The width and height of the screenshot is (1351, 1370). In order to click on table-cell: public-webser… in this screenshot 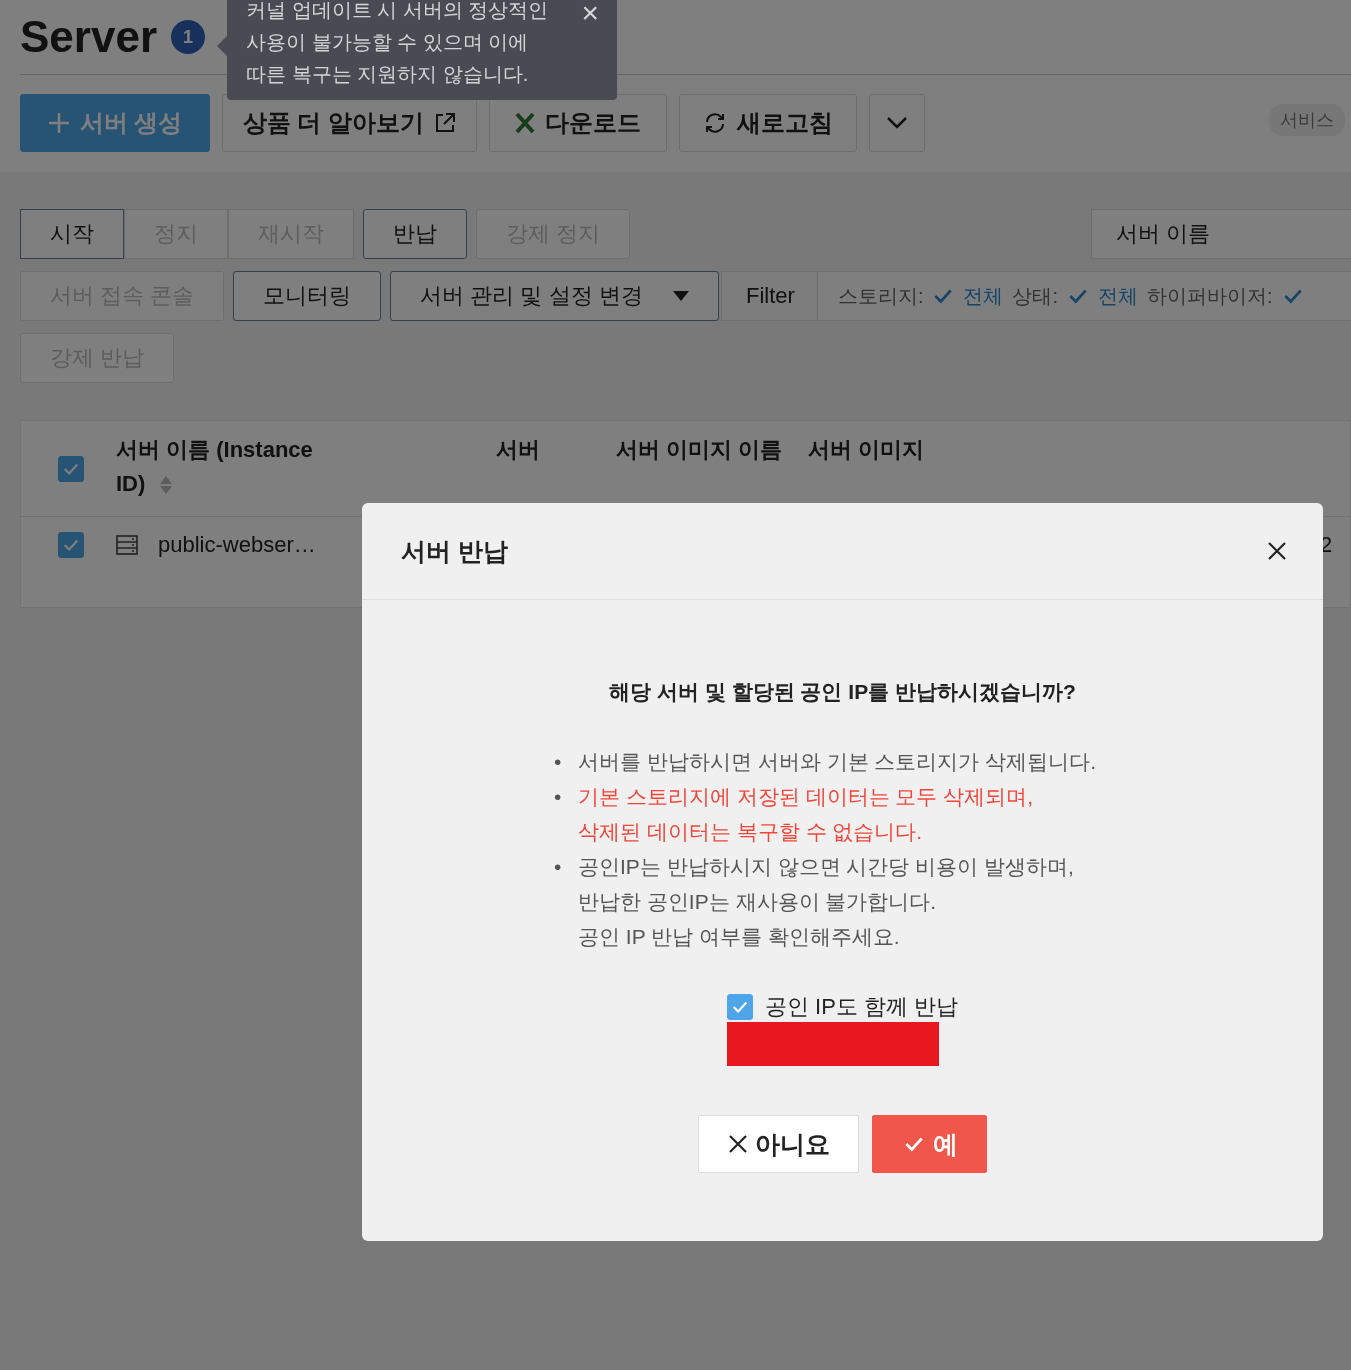, I will do `click(237, 545)`.